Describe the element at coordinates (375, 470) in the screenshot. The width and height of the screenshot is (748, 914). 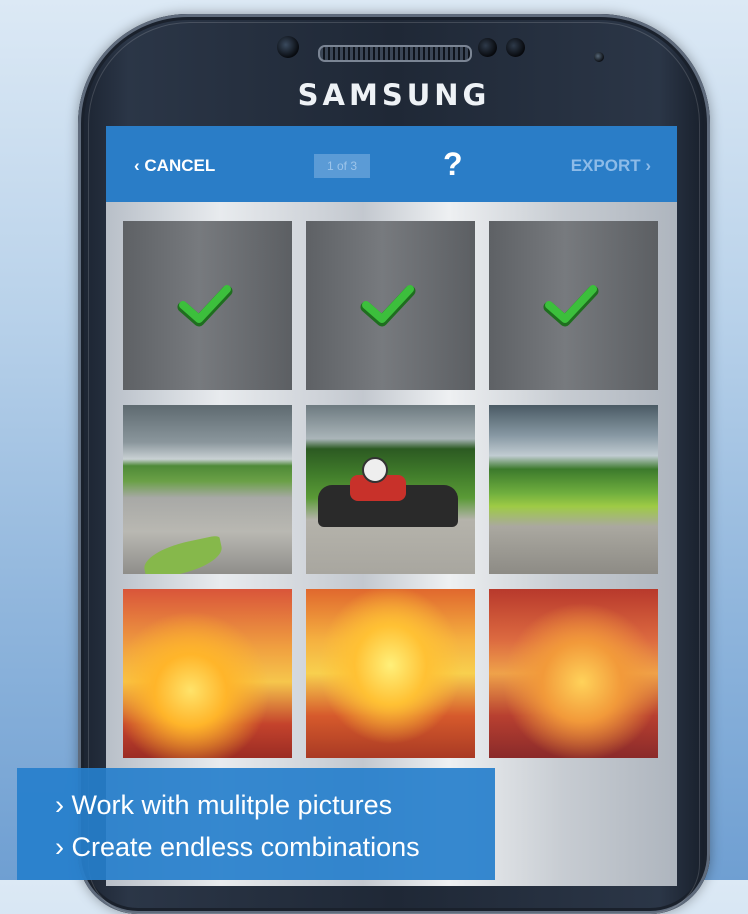
I see `helmet-shape` at that location.